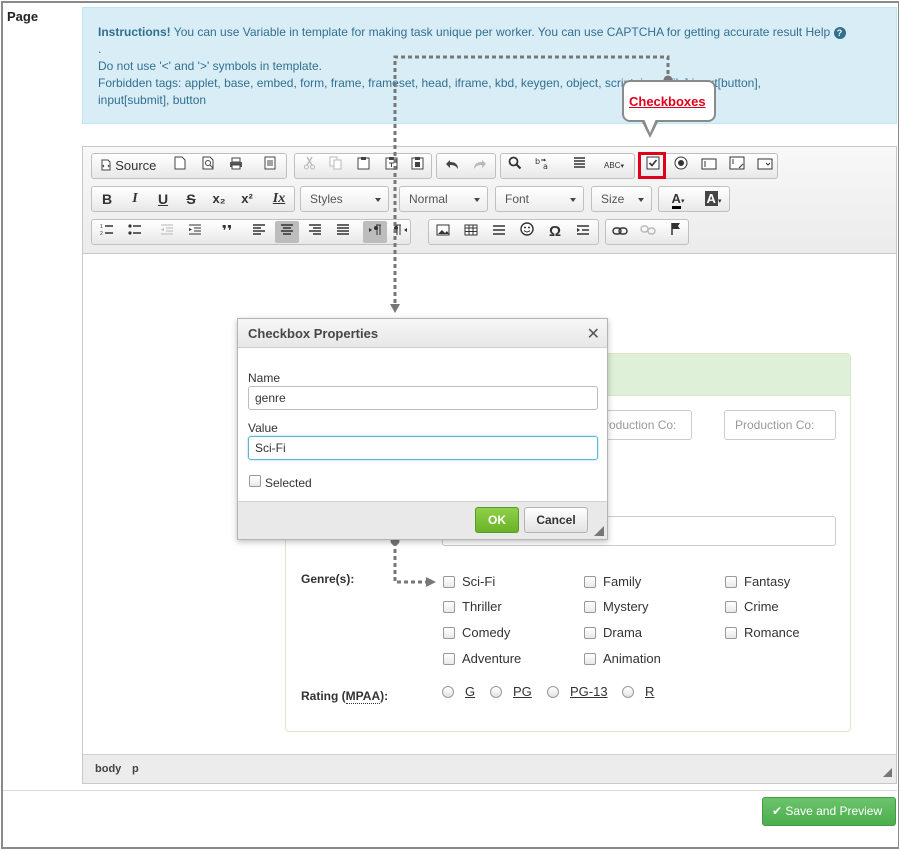 Image resolution: width=901 pixels, height=851 pixels. I want to click on close-icon: ✕, so click(593, 334).